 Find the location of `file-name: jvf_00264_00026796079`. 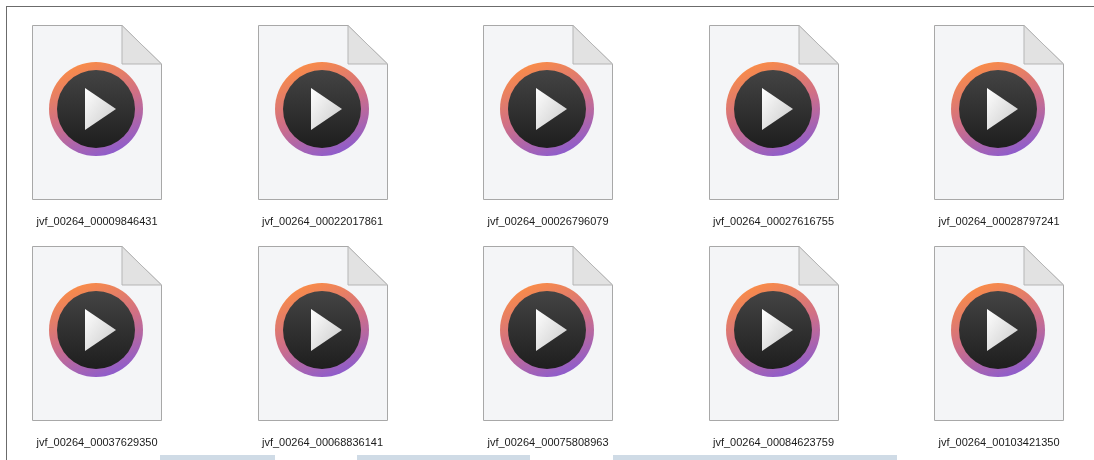

file-name: jvf_00264_00026796079 is located at coordinates (548, 221).